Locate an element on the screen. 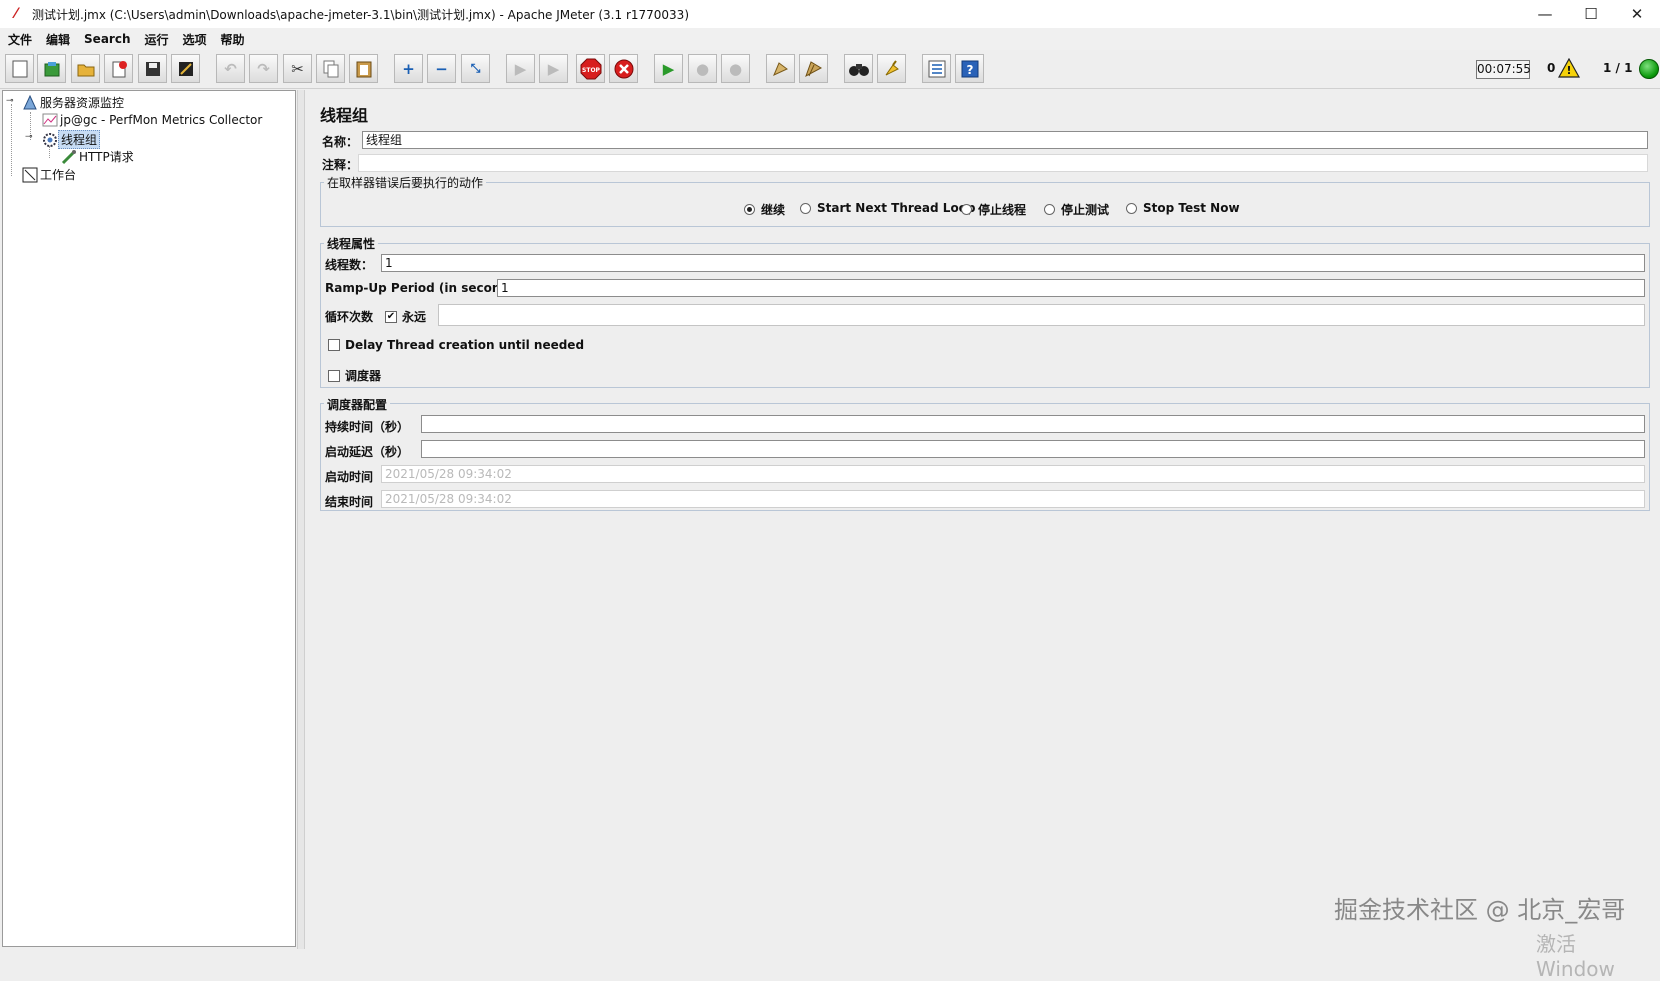 This screenshot has height=981, width=1660. radio-start-next-thread-loop: Start Next Thread Loop is located at coordinates (888, 208).